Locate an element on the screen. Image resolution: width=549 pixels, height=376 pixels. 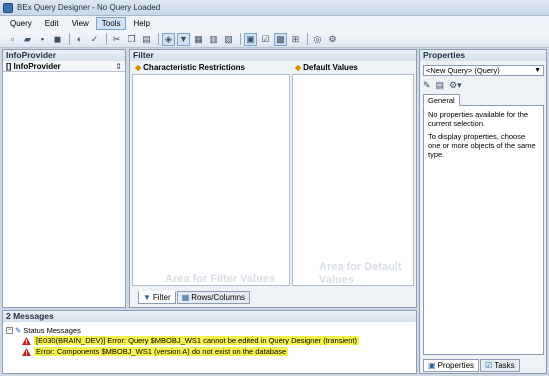
status-messages-icon: ✎ is located at coordinates (18, 330).